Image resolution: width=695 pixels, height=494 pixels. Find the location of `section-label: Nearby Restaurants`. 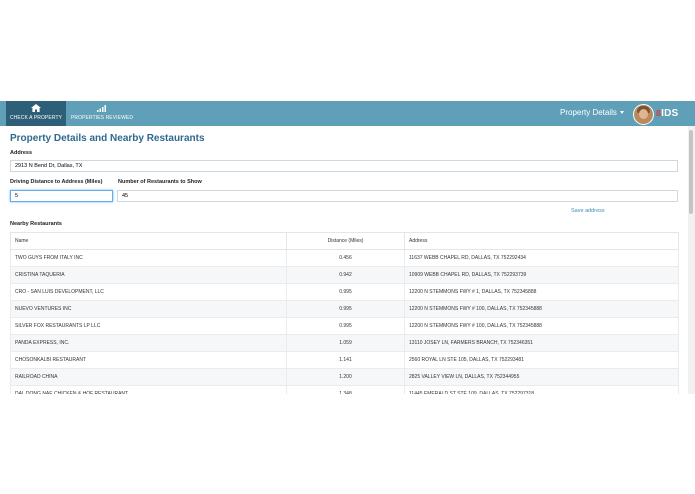

section-label: Nearby Restaurants is located at coordinates (36, 224).